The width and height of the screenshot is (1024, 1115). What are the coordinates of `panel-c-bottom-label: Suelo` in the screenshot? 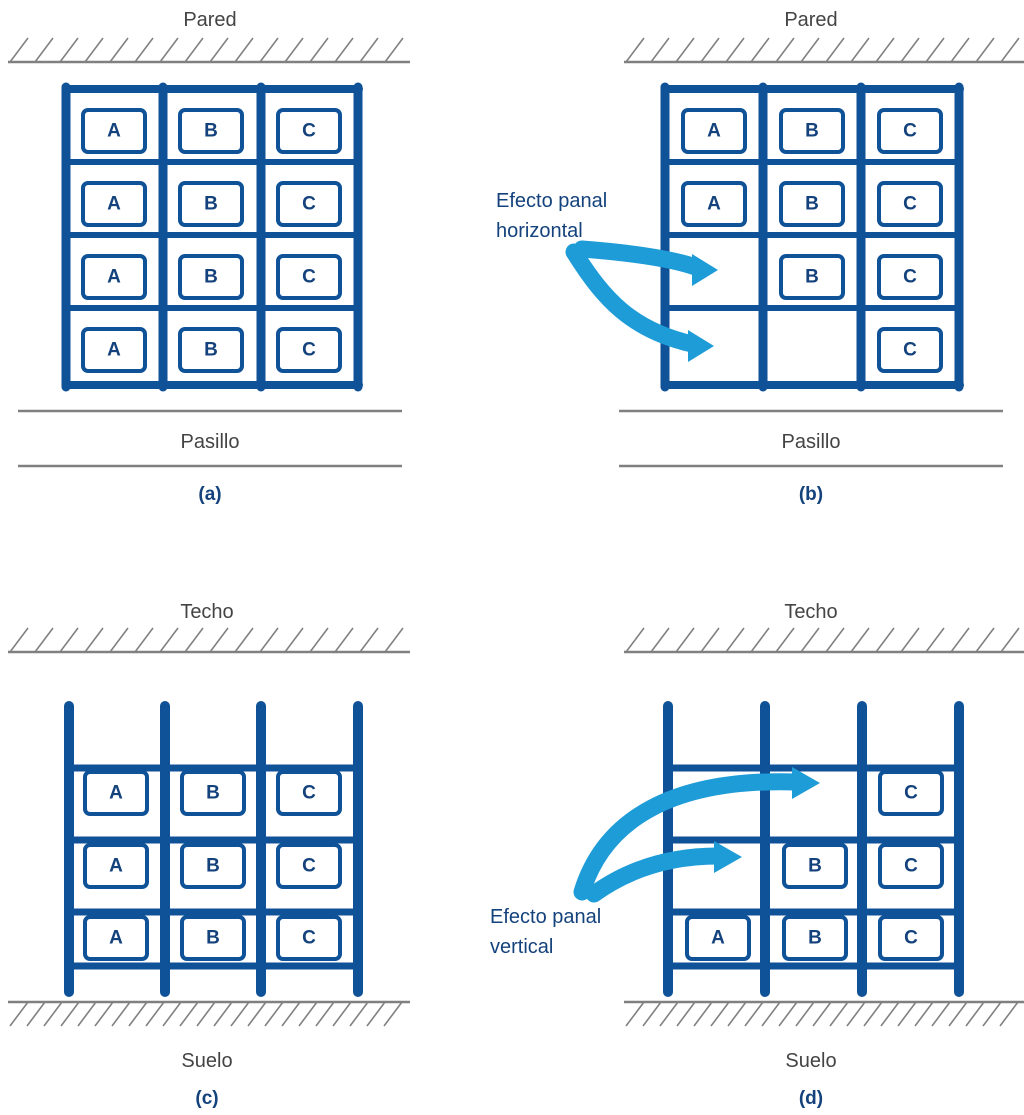 It's located at (206, 1061).